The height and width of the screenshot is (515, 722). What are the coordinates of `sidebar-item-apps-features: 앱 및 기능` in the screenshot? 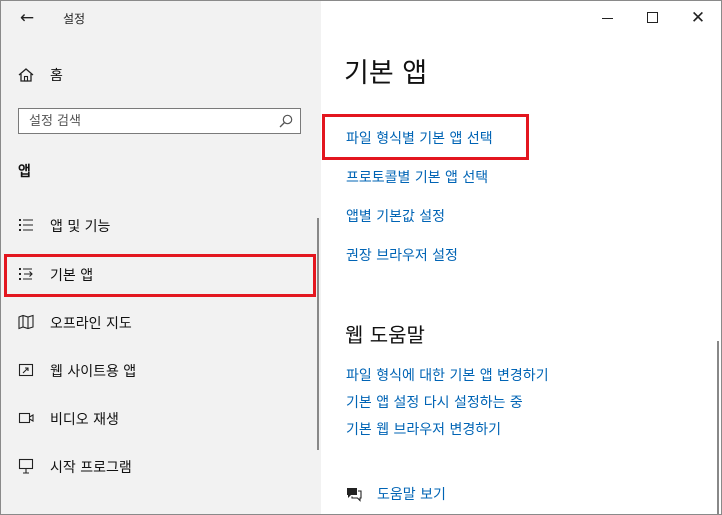 It's located at (161, 225).